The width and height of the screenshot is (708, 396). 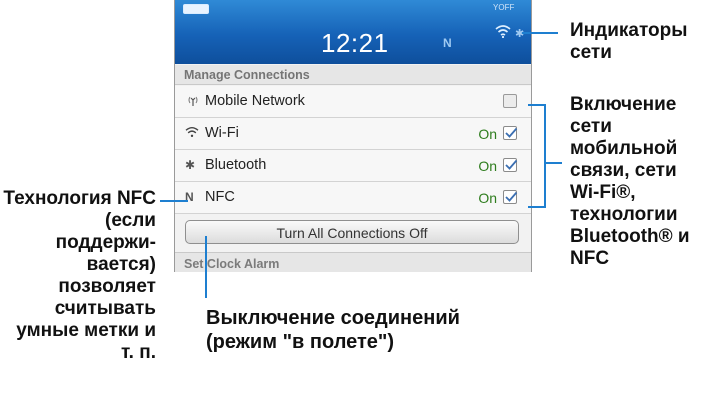 I want to click on wifi-state: On, so click(x=487, y=134).